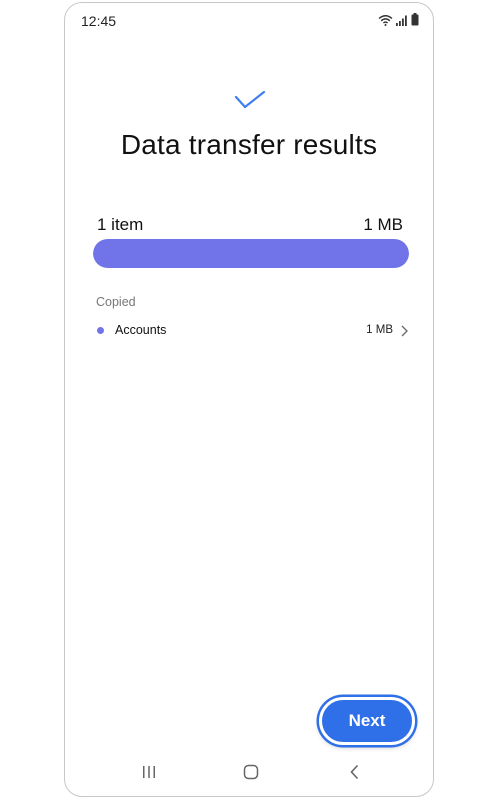 The height and width of the screenshot is (800, 500). What do you see at coordinates (385, 22) in the screenshot?
I see `wifi-icon` at bounding box center [385, 22].